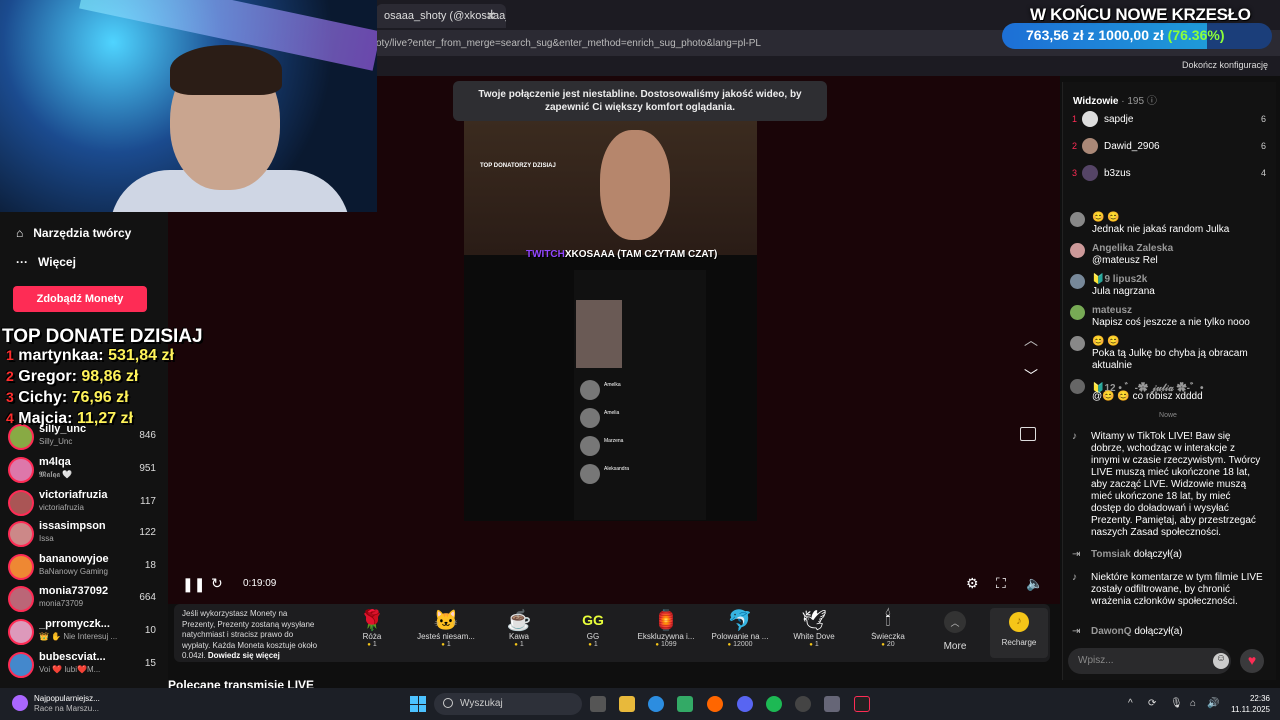 This screenshot has height=720, width=1280. I want to click on stream-time: 0:19:09, so click(260, 583).